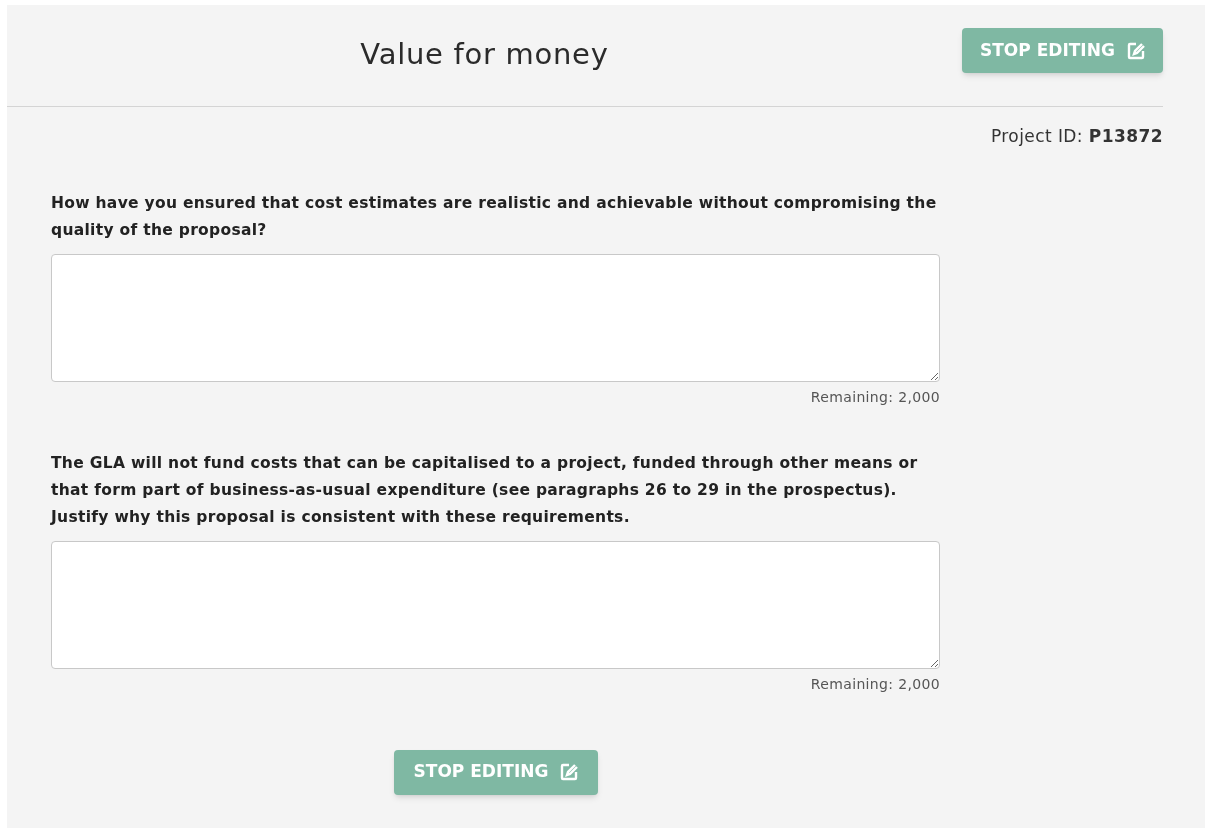  What do you see at coordinates (1076, 136) in the screenshot?
I see `project-id: Project ID: P13872` at bounding box center [1076, 136].